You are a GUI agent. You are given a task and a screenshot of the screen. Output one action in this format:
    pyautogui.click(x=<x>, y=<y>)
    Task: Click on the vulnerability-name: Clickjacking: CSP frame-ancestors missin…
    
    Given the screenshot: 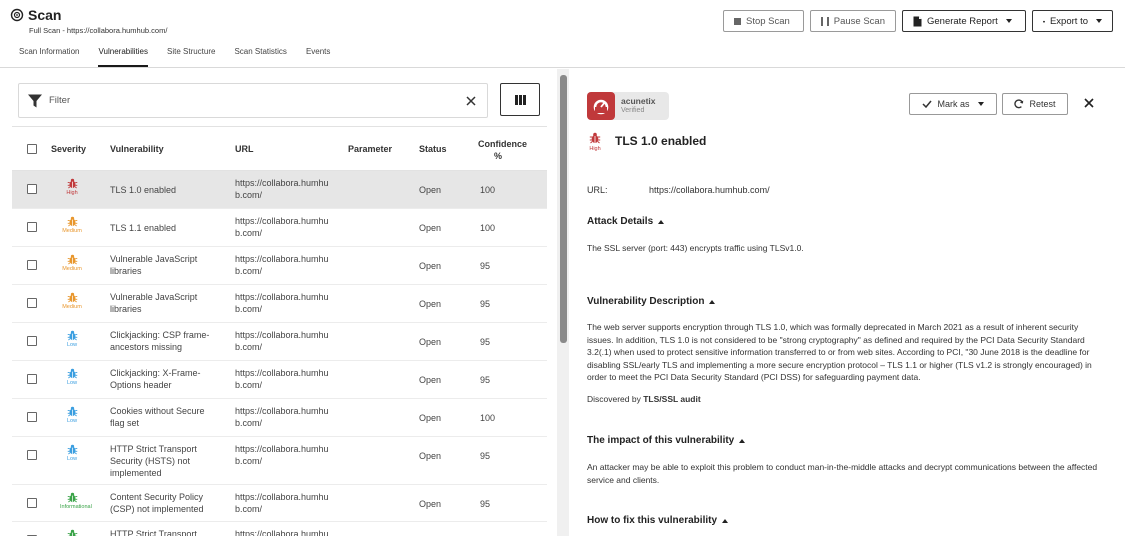 What is the action you would take?
    pyautogui.click(x=160, y=341)
    